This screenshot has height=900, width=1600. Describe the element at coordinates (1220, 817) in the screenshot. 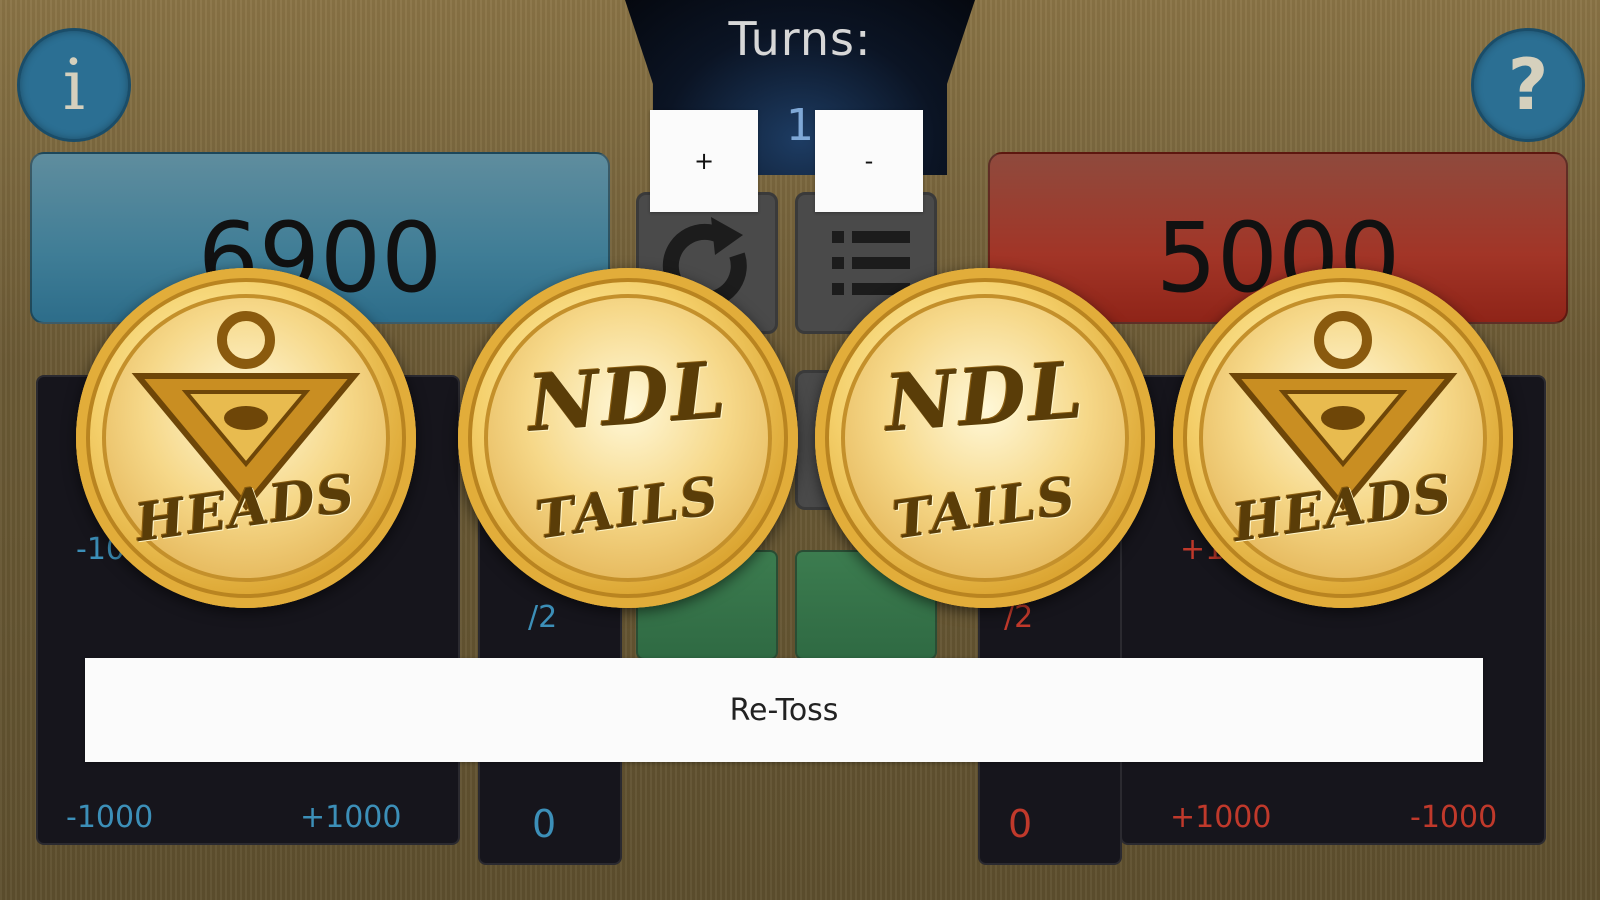

I see `player-right-plus-1000: +1000` at that location.